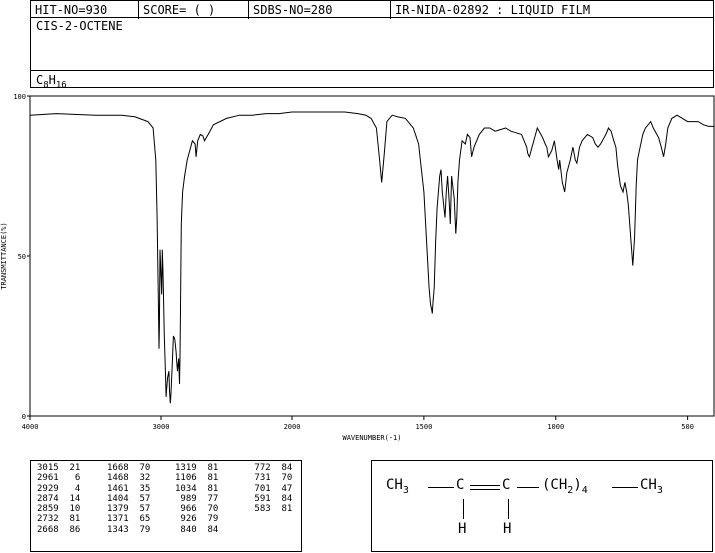  What do you see at coordinates (24, 417) in the screenshot?
I see `y-tick-label: 0` at bounding box center [24, 417].